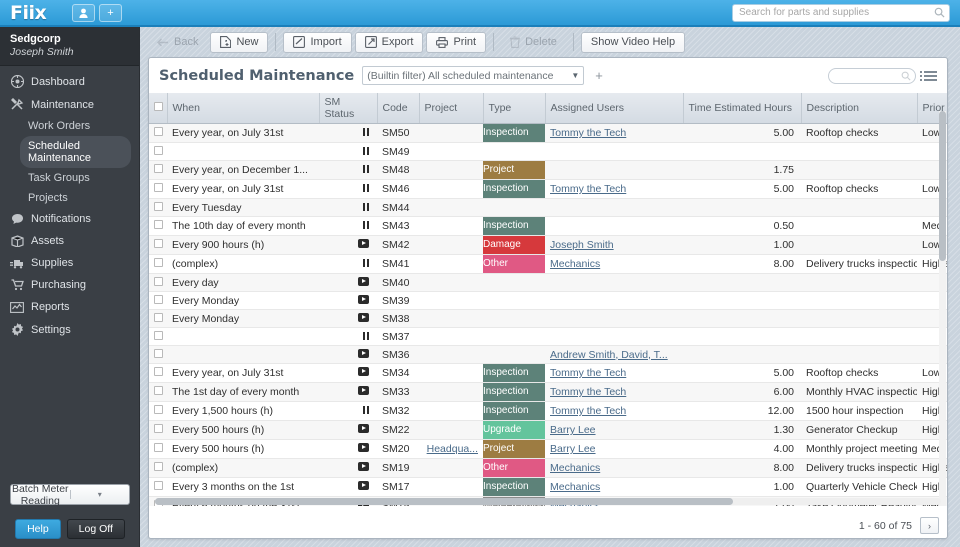 Image resolution: width=960 pixels, height=547 pixels. Describe the element at coordinates (841, 12) in the screenshot. I see `search-input` at that location.